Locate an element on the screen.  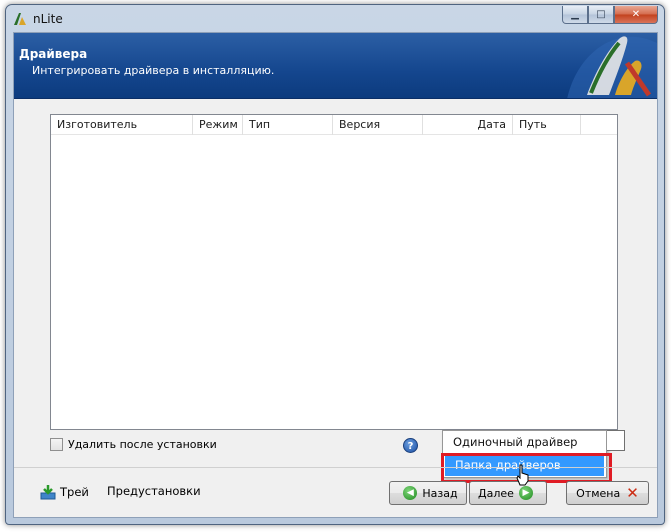
next-button: Далее ▶ is located at coordinates (508, 493).